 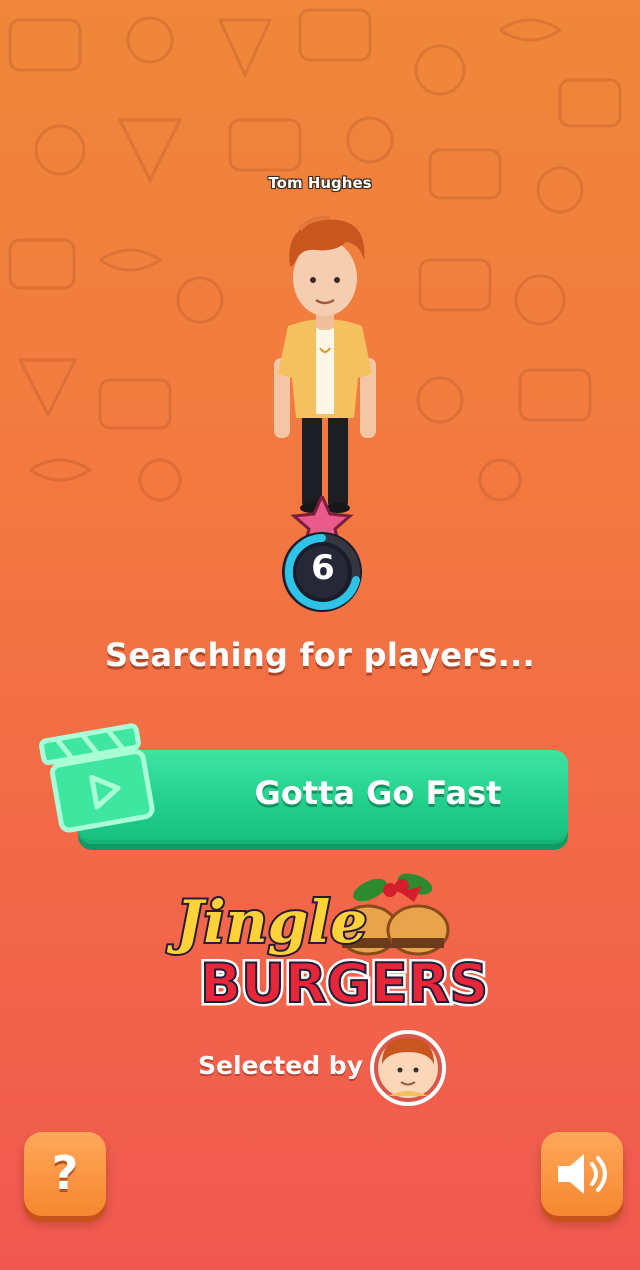 What do you see at coordinates (320, 183) in the screenshot?
I see `player-name: Tom Hughes` at bounding box center [320, 183].